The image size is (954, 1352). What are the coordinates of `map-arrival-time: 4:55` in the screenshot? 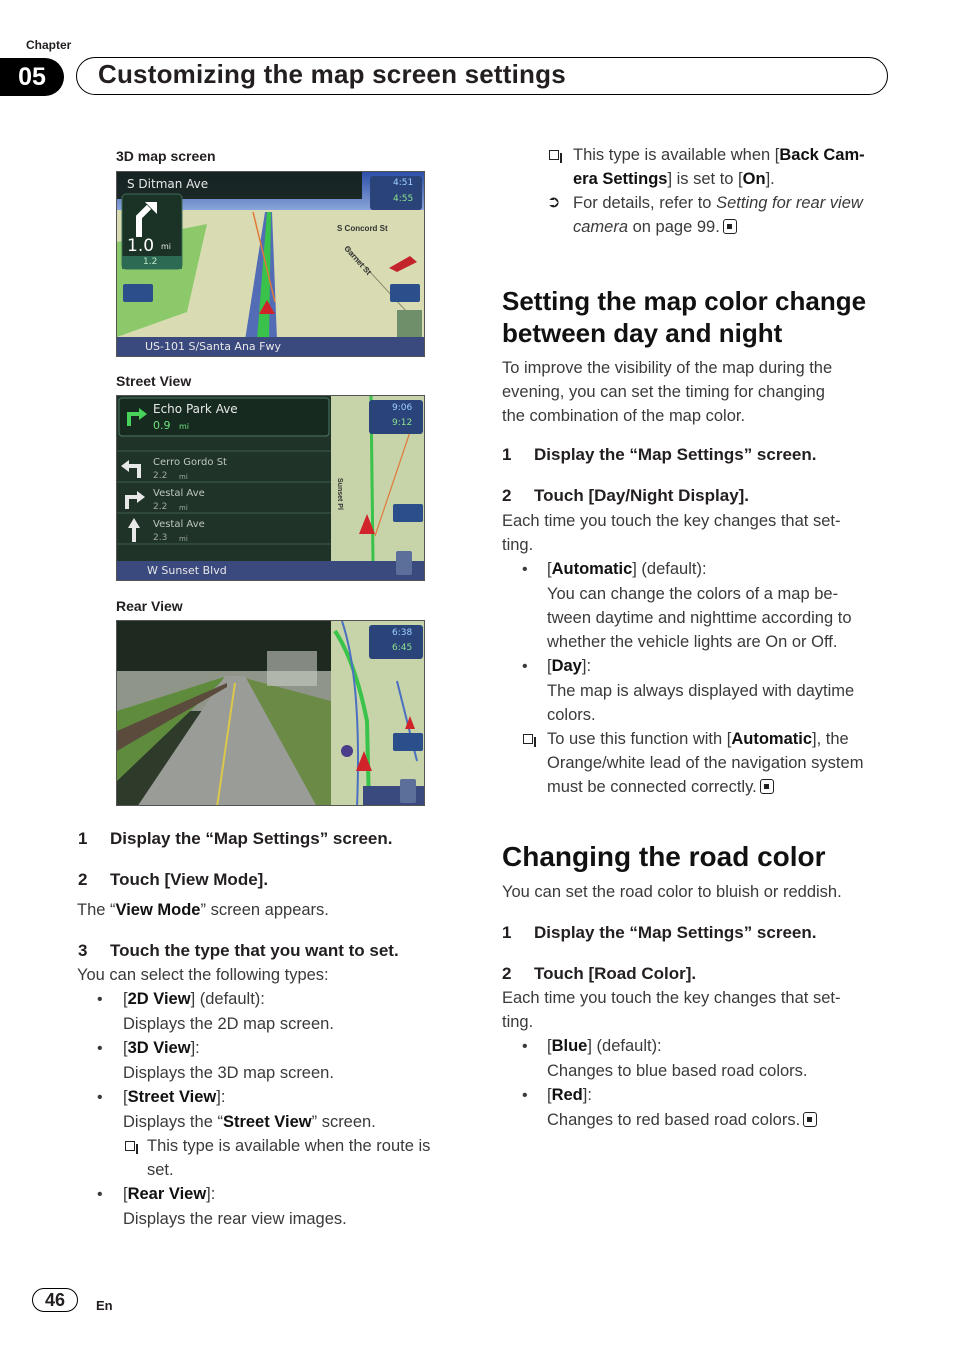 It's located at (403, 199).